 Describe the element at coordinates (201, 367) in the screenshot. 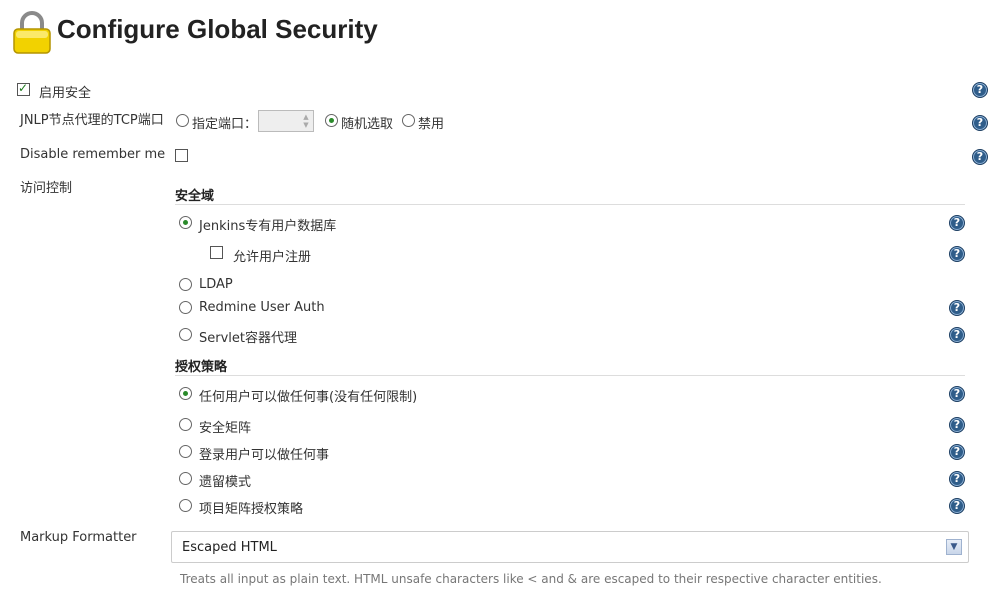

I see `authorization-heading: 授权策略` at that location.